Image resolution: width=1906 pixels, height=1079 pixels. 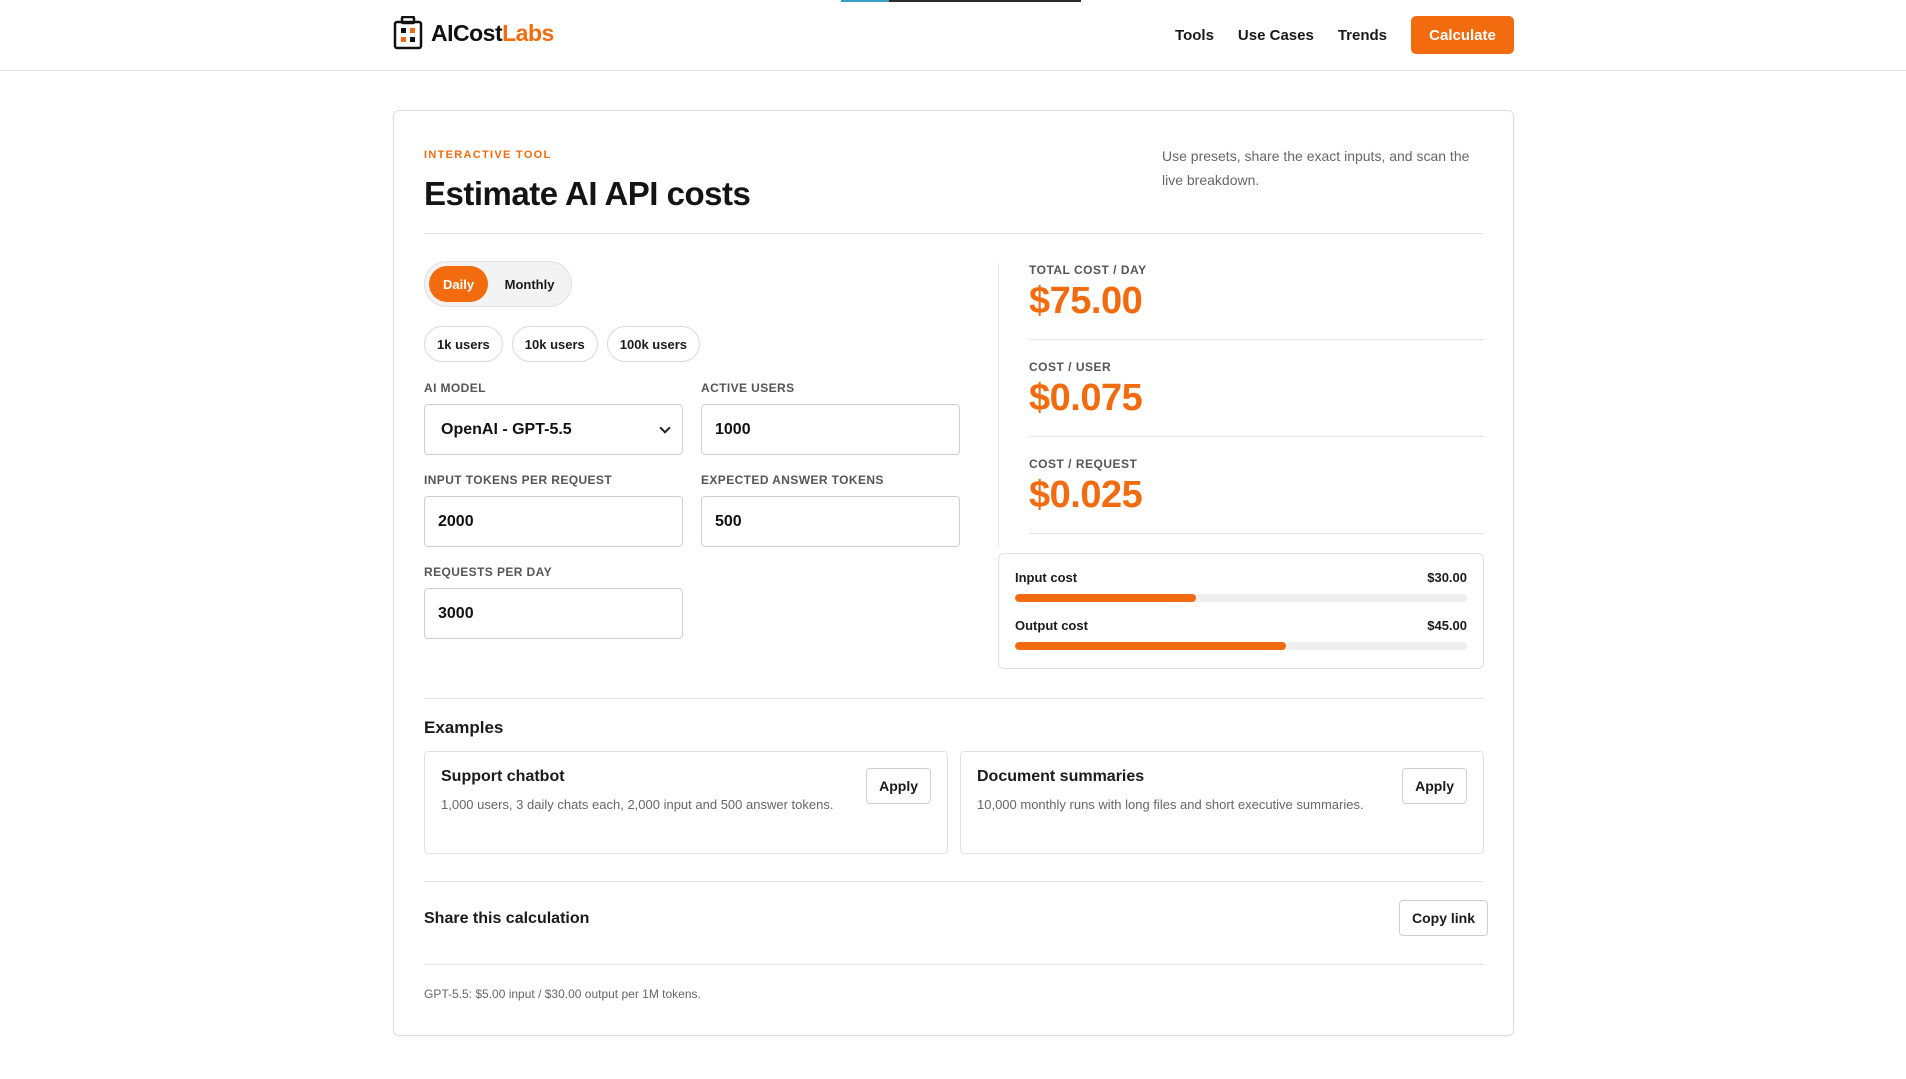 I want to click on breakdown-row-input: Input cost $30.00, so click(x=1241, y=586).